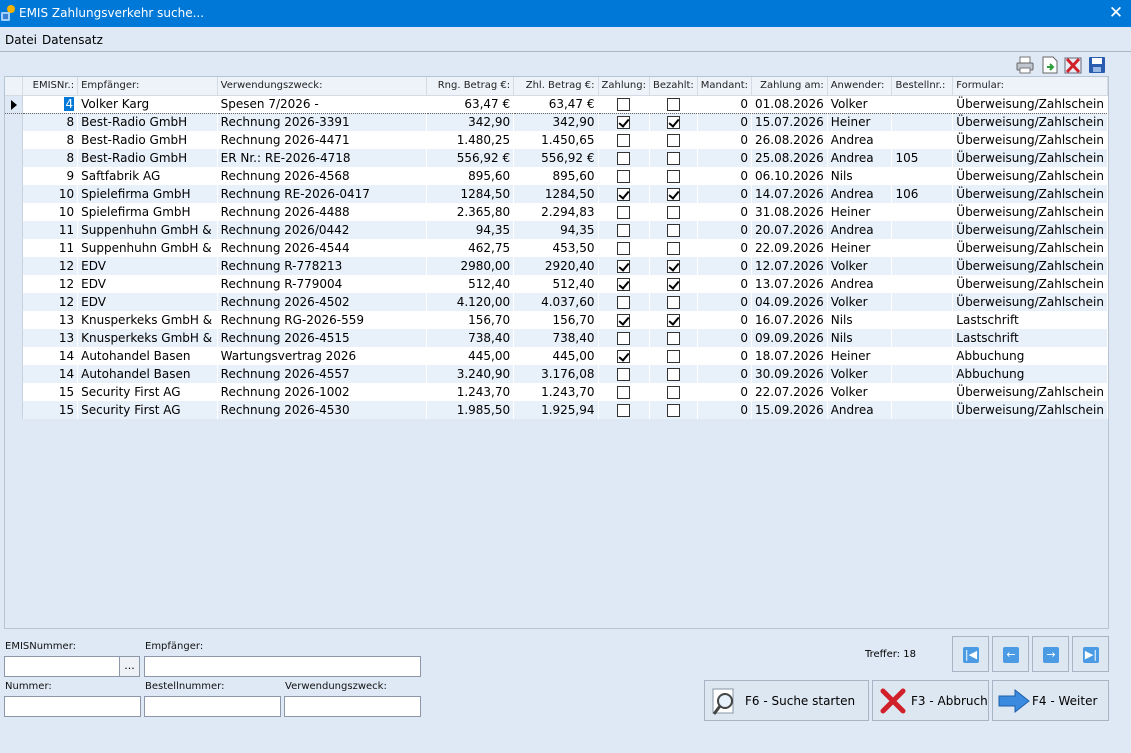 The width and height of the screenshot is (1131, 753). What do you see at coordinates (922, 194) in the screenshot?
I see `cell-bestellnr: 106` at bounding box center [922, 194].